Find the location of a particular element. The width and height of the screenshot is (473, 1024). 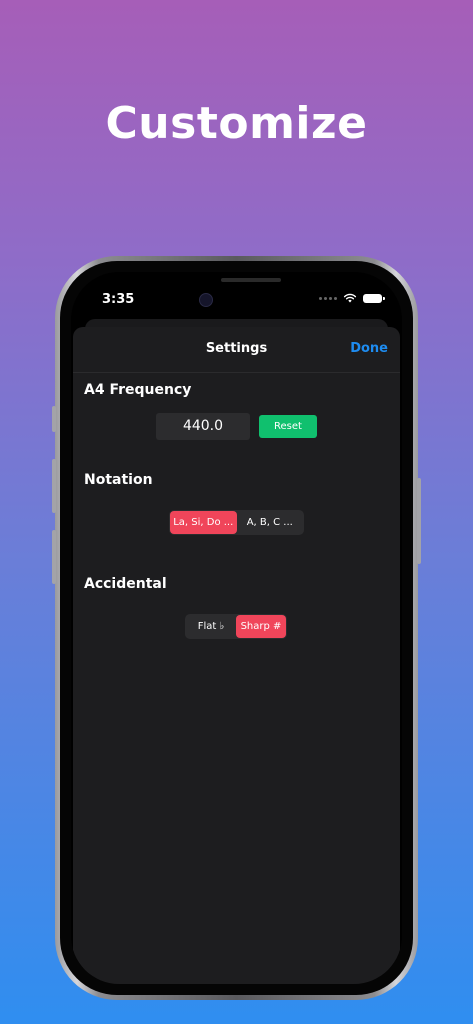

headline: Customize is located at coordinates (236, 123).